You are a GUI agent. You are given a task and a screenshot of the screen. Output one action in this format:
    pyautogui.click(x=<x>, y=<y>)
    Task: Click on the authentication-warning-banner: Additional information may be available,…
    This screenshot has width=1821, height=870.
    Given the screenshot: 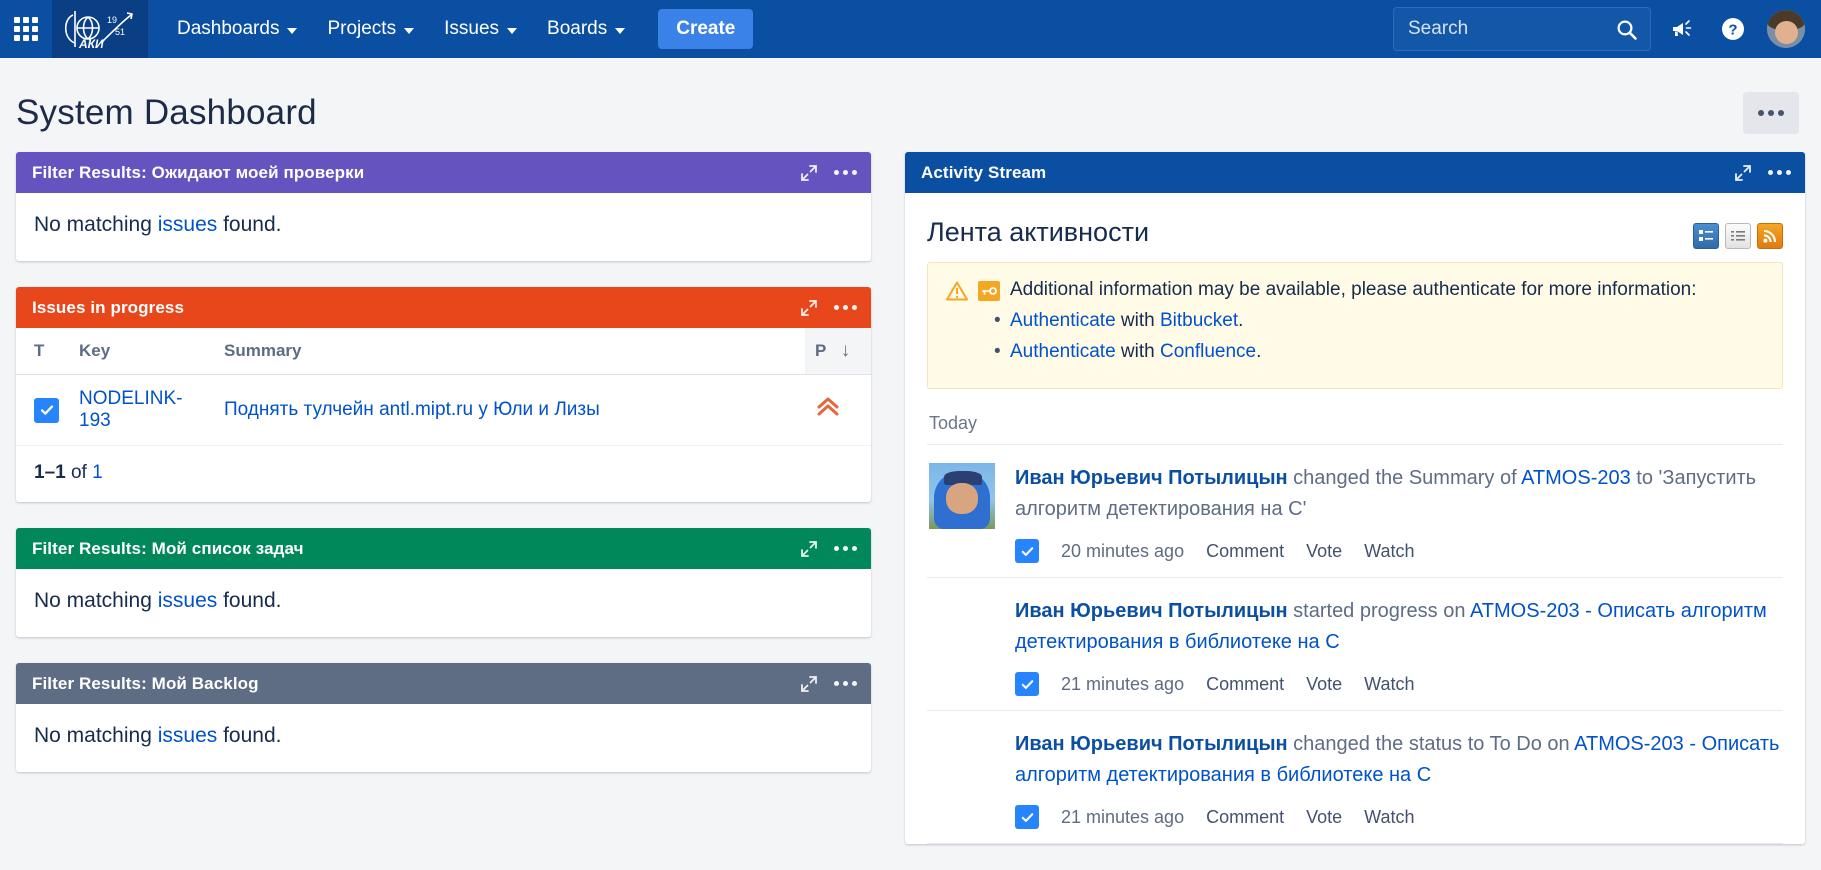 What is the action you would take?
    pyautogui.click(x=1355, y=325)
    